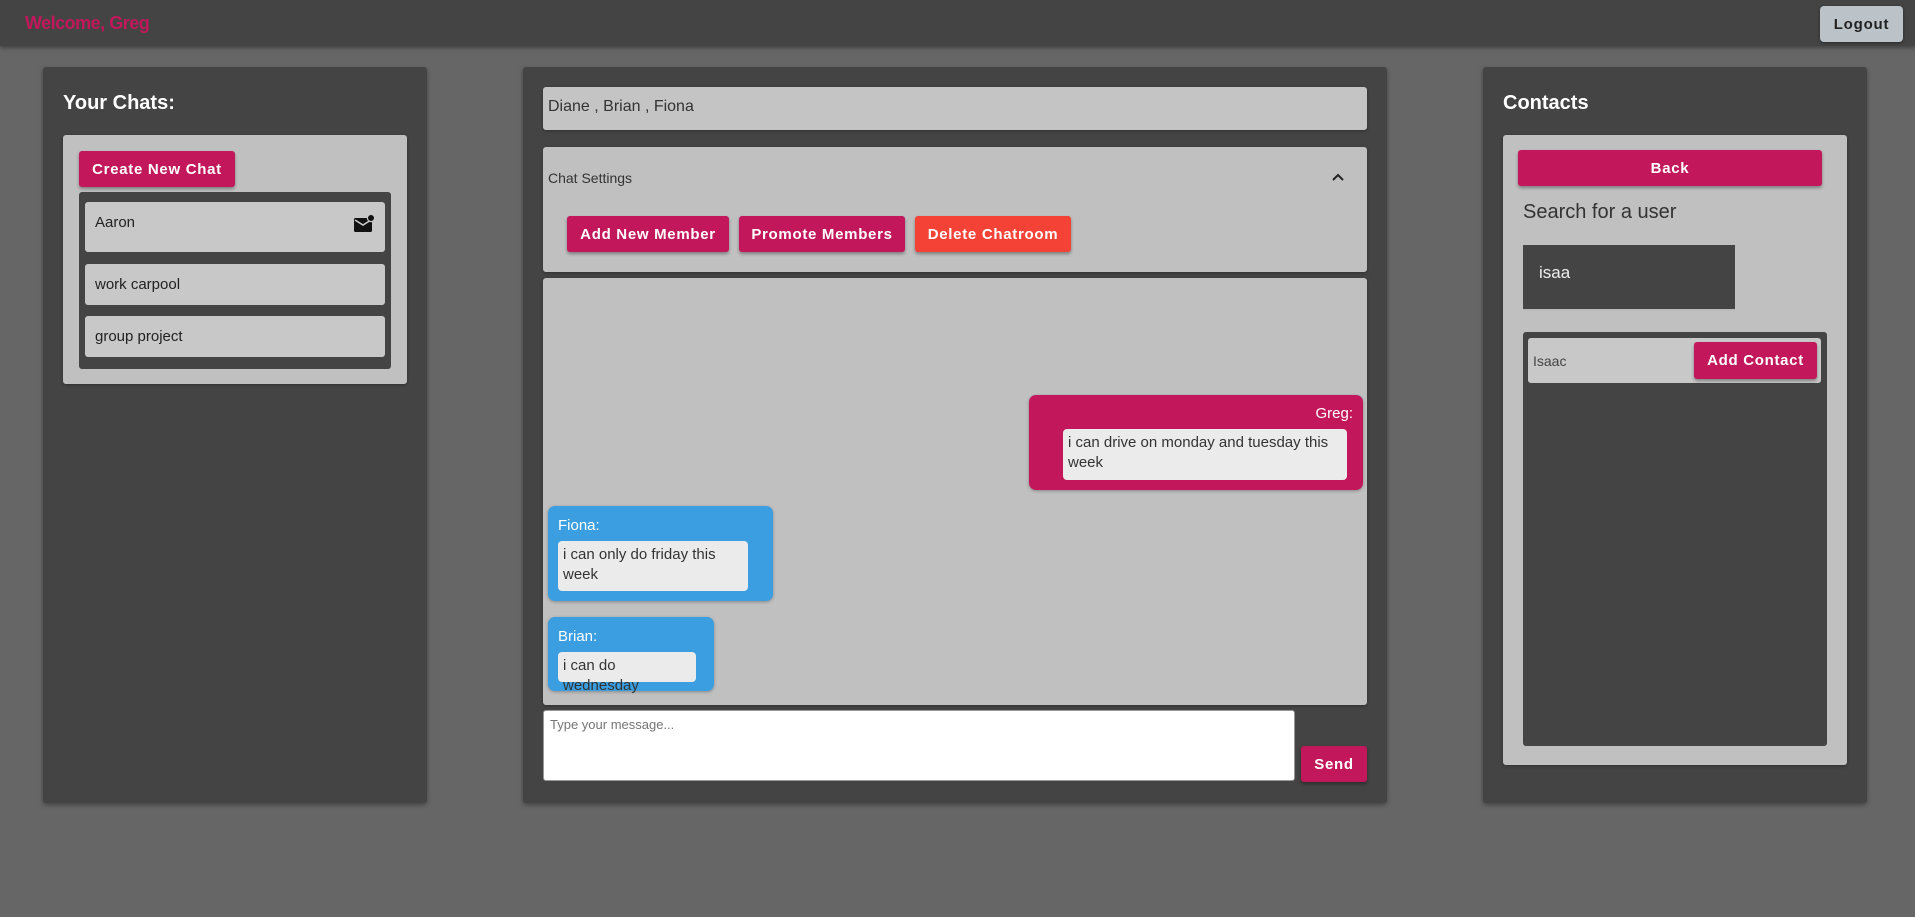 The image size is (1915, 917). What do you see at coordinates (1670, 168) in the screenshot?
I see `back-button: Back` at bounding box center [1670, 168].